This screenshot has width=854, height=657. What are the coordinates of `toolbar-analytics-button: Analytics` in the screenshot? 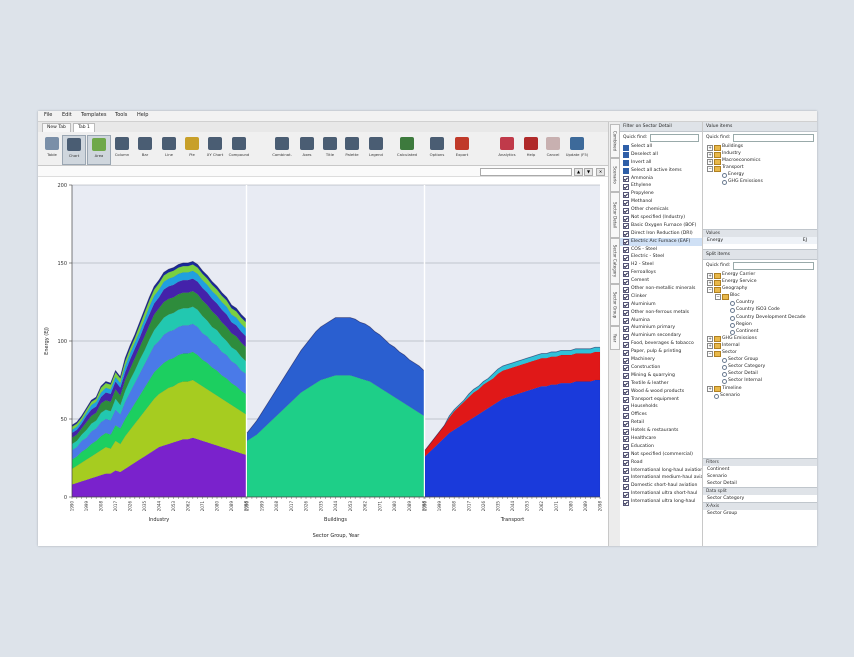 It's located at (507, 149).